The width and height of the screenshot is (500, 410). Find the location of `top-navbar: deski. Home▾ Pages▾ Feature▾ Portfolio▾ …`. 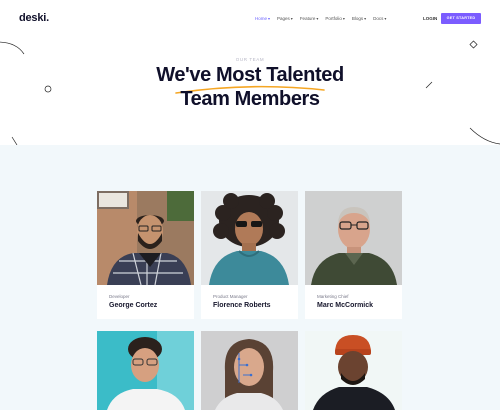

top-navbar: deski. Home▾ Pages▾ Feature▾ Portfolio▾ … is located at coordinates (250, 19).